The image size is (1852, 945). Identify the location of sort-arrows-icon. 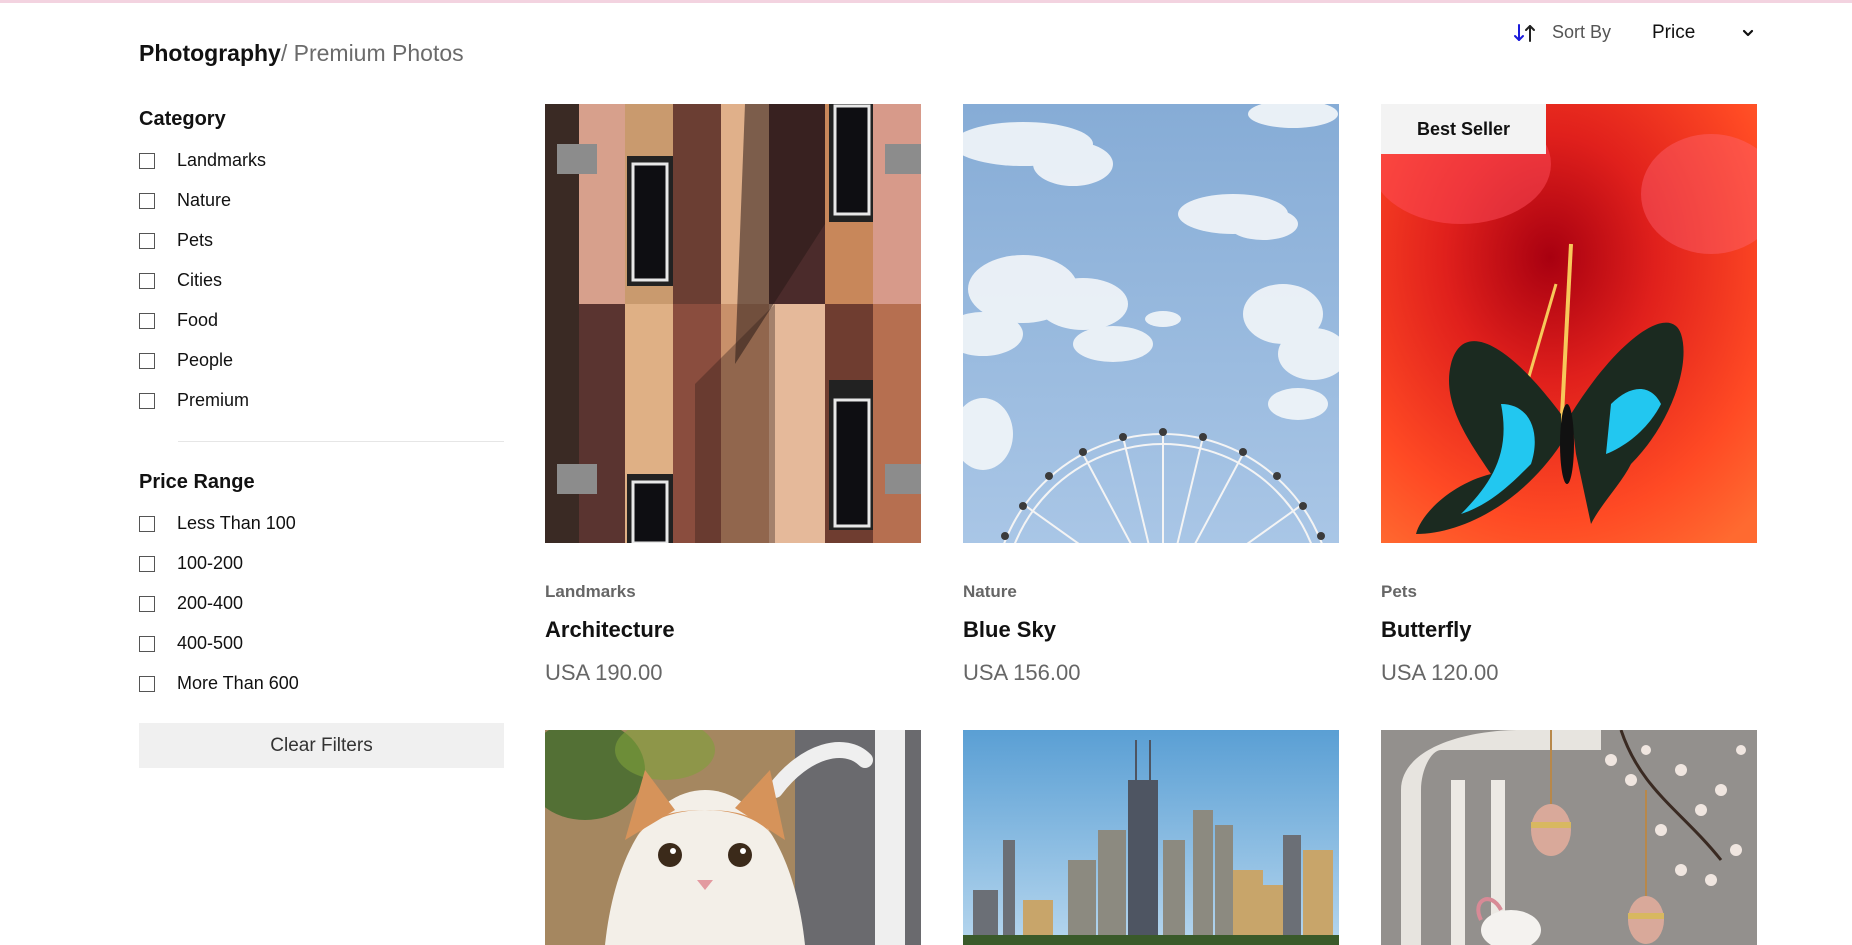
(1525, 33).